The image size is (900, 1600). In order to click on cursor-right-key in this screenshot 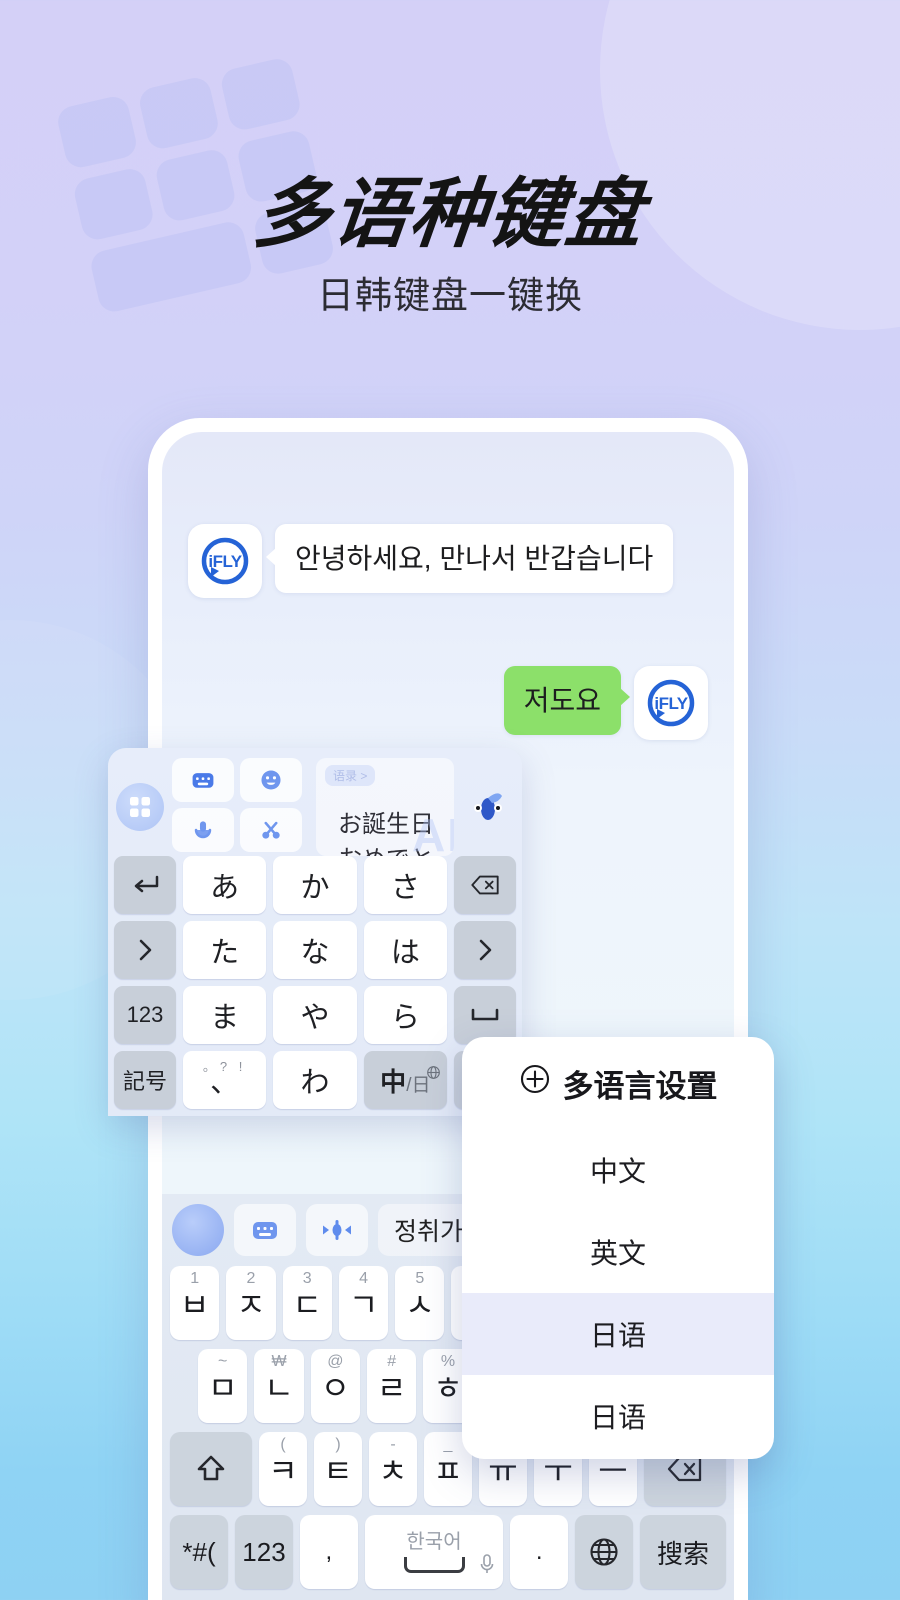, I will do `click(145, 950)`.